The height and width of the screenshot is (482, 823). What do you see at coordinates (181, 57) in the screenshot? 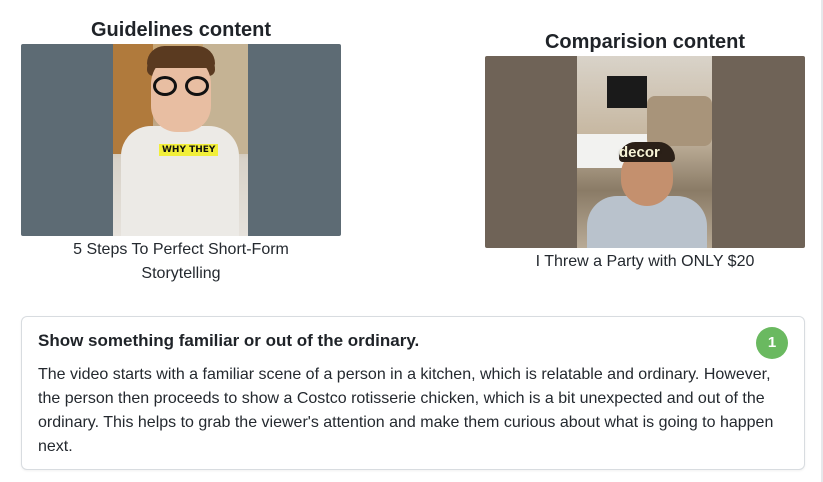
I see `hair-top` at bounding box center [181, 57].